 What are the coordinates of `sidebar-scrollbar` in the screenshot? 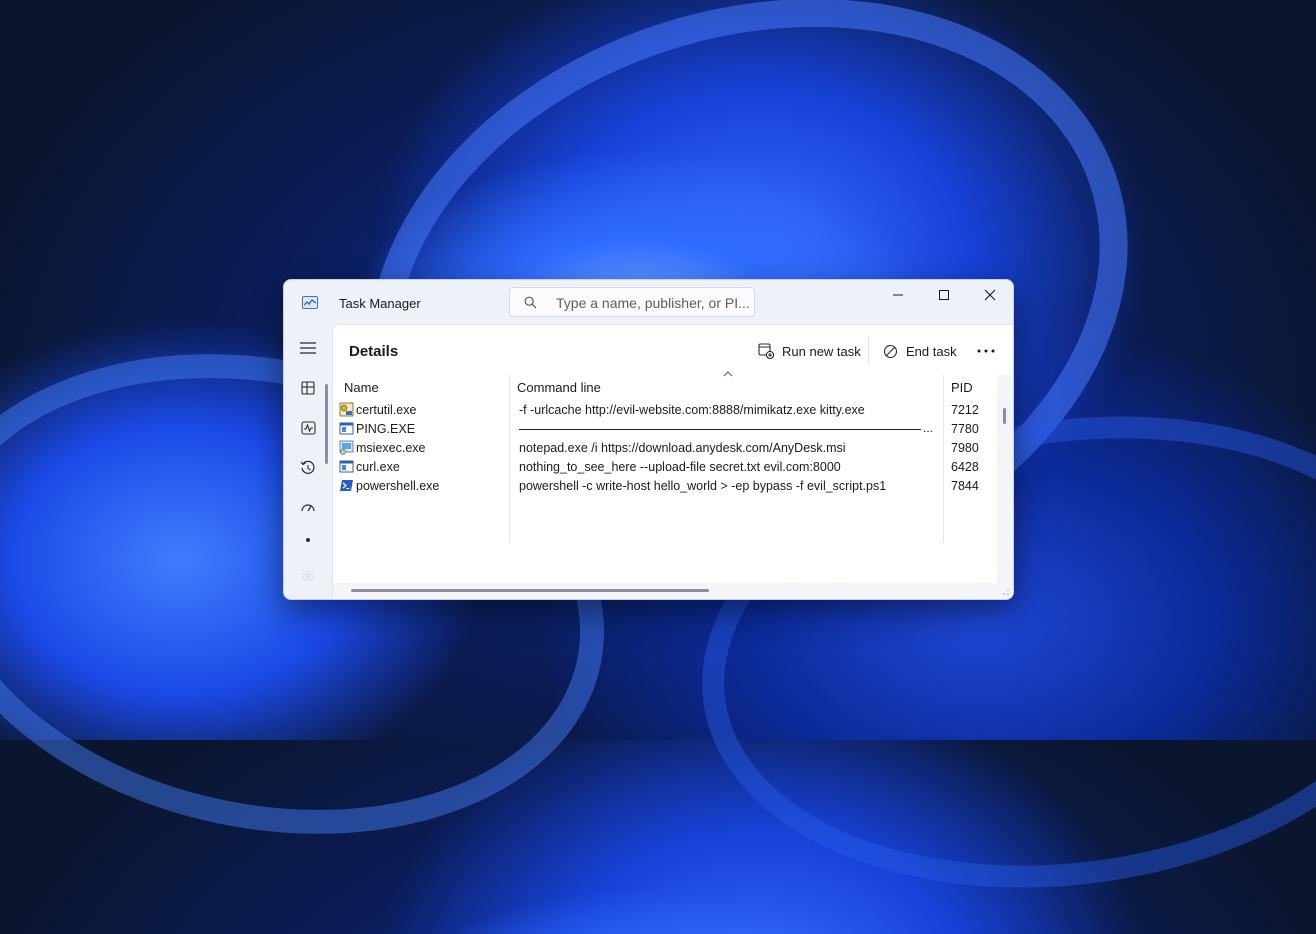 It's located at (326, 424).